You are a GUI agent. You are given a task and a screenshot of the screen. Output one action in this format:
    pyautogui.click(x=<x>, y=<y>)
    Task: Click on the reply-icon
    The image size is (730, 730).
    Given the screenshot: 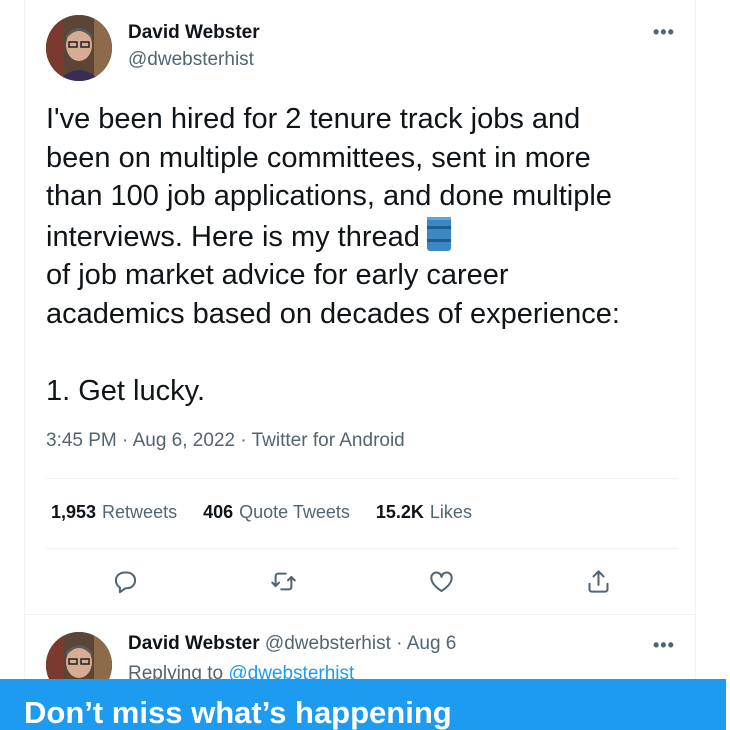 What is the action you would take?
    pyautogui.click(x=125, y=581)
    